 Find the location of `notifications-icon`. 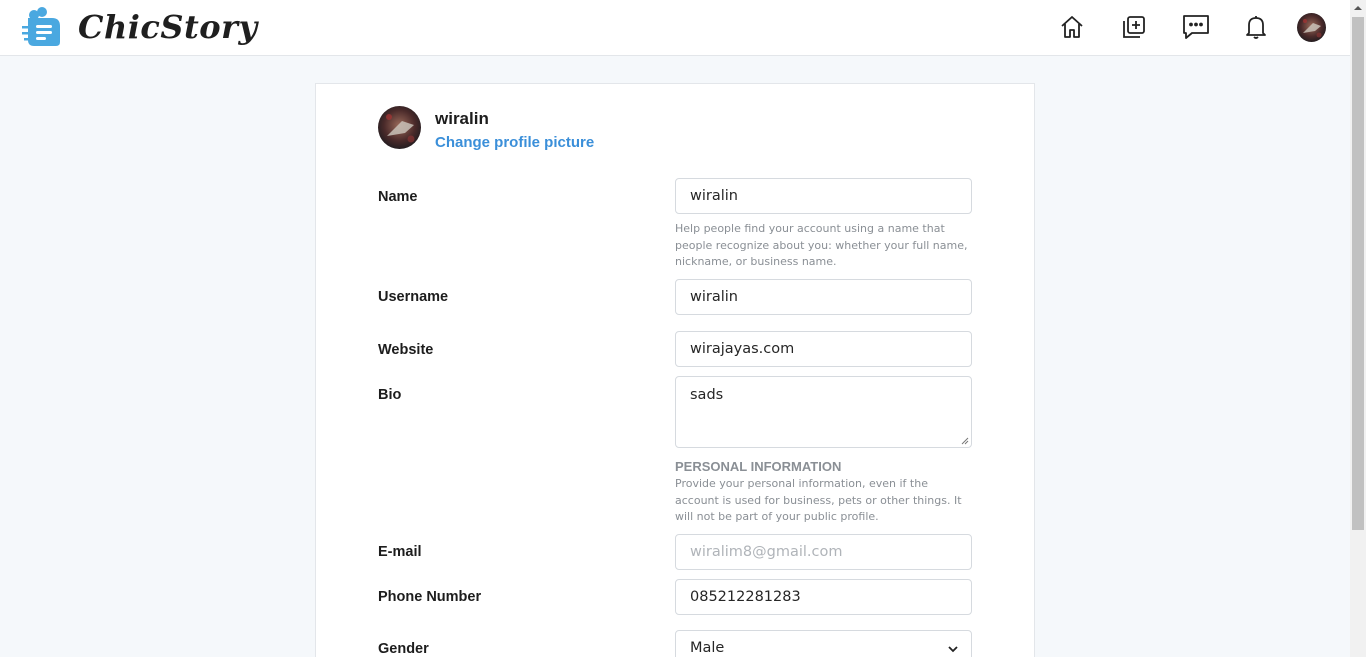

notifications-icon is located at coordinates (1256, 27).